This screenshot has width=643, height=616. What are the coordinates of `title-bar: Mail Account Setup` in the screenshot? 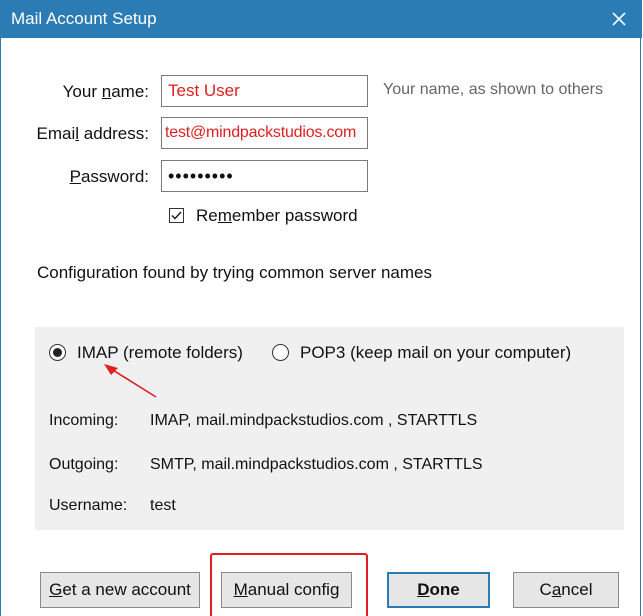 It's located at (321, 19).